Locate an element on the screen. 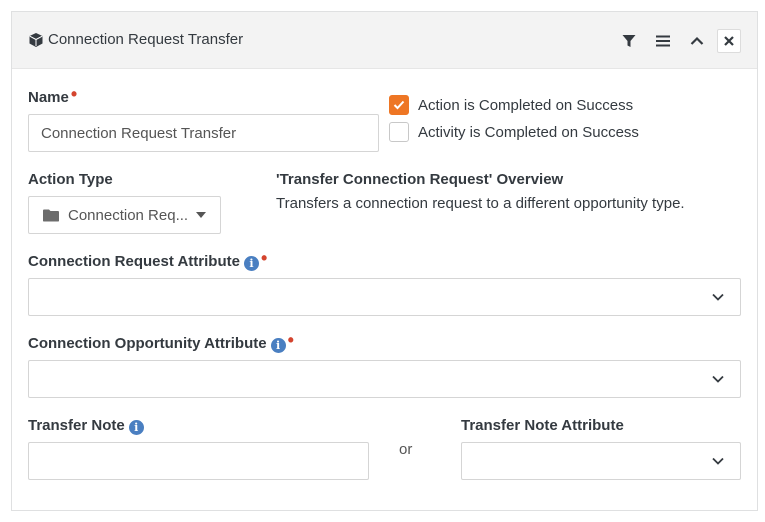 This screenshot has width=765, height=522. chevron-up-icon is located at coordinates (697, 40).